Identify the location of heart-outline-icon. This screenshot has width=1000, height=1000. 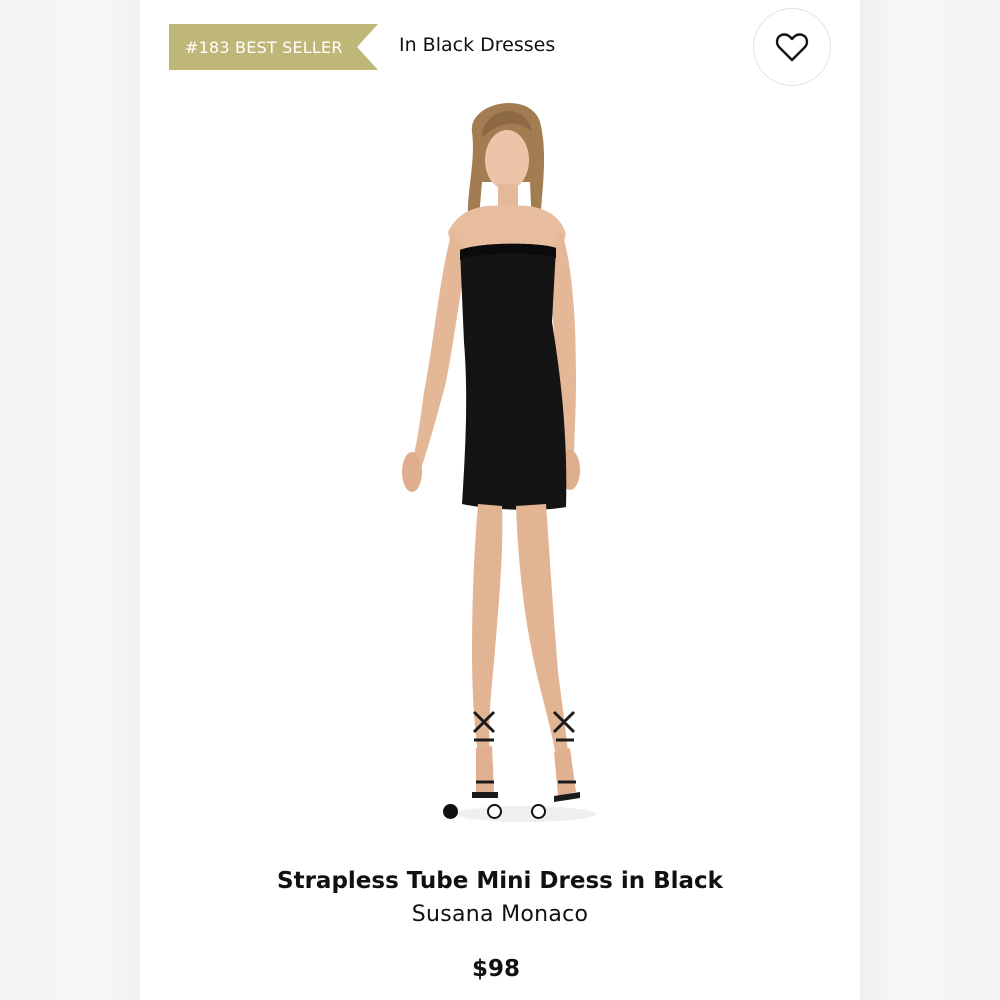
(792, 47).